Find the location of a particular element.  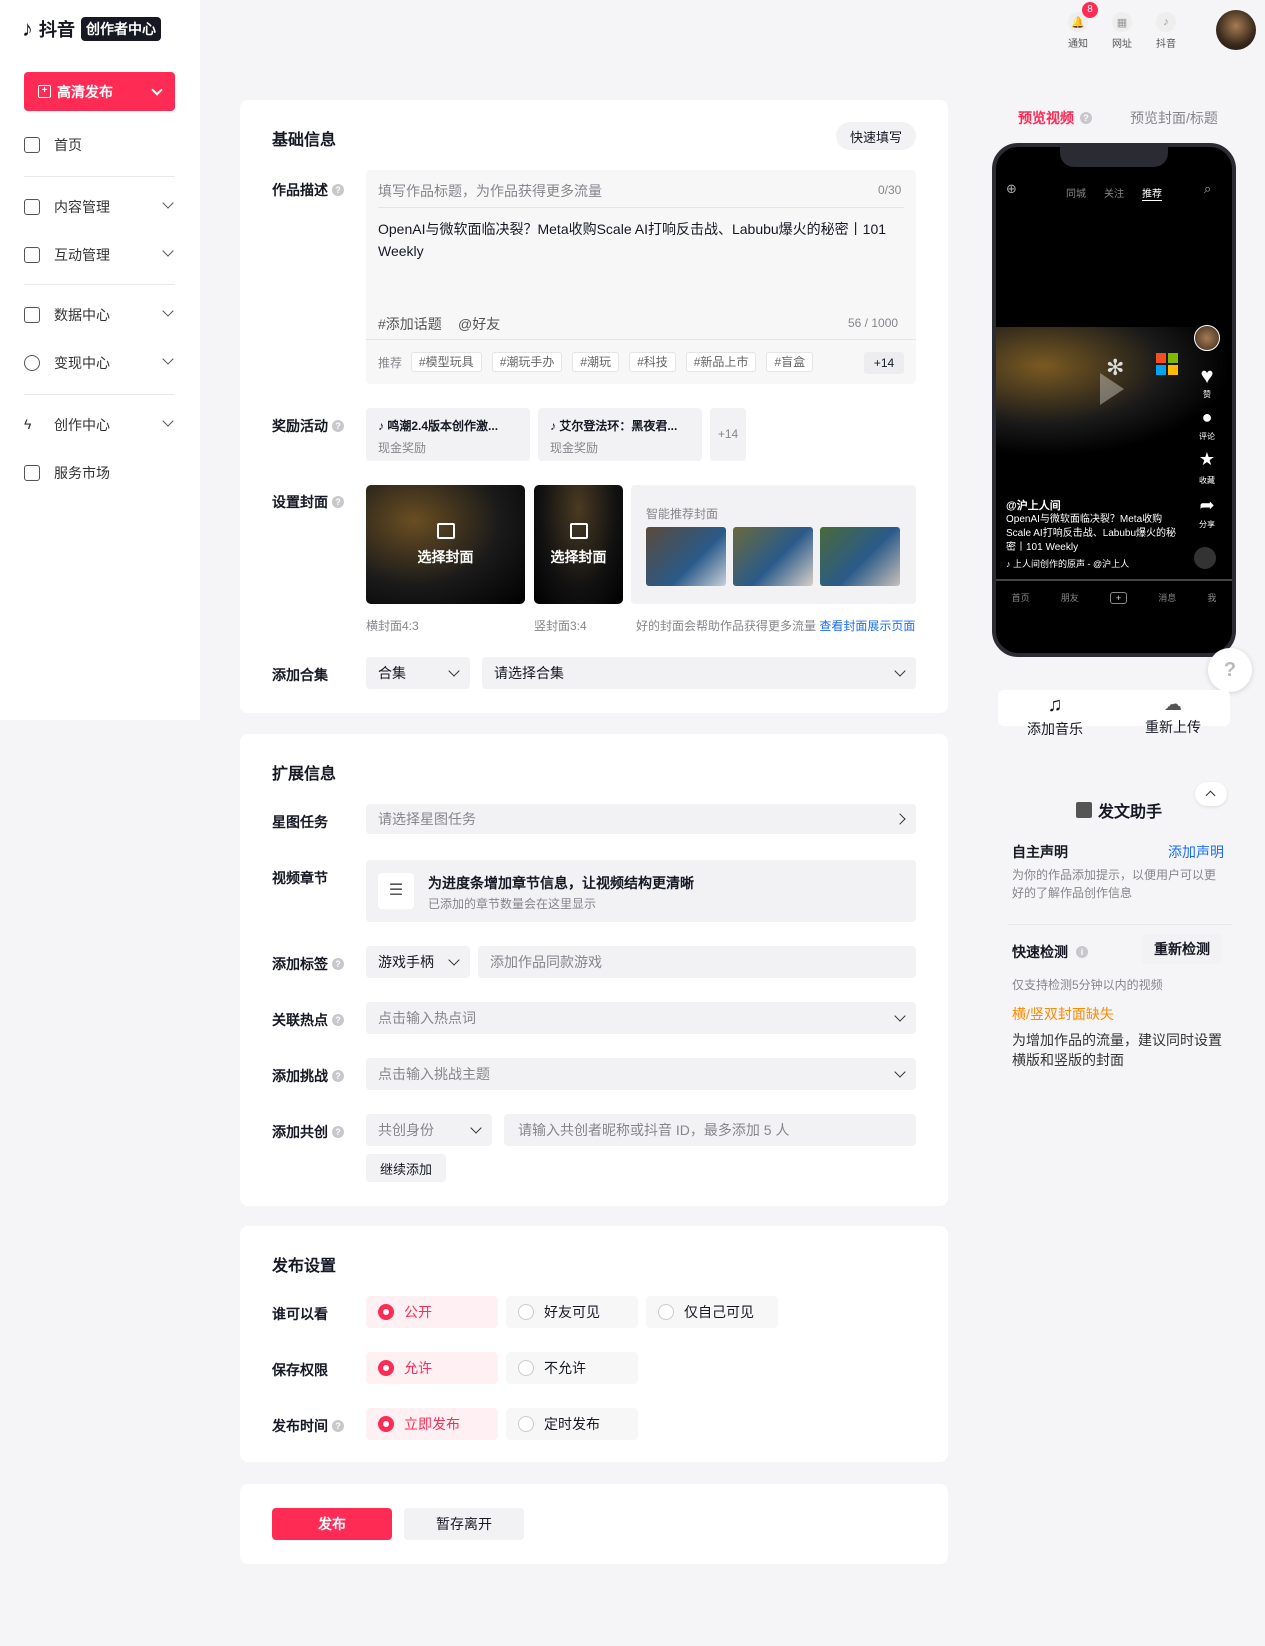

sidebar-item-market: 服务市场 is located at coordinates (100, 473).